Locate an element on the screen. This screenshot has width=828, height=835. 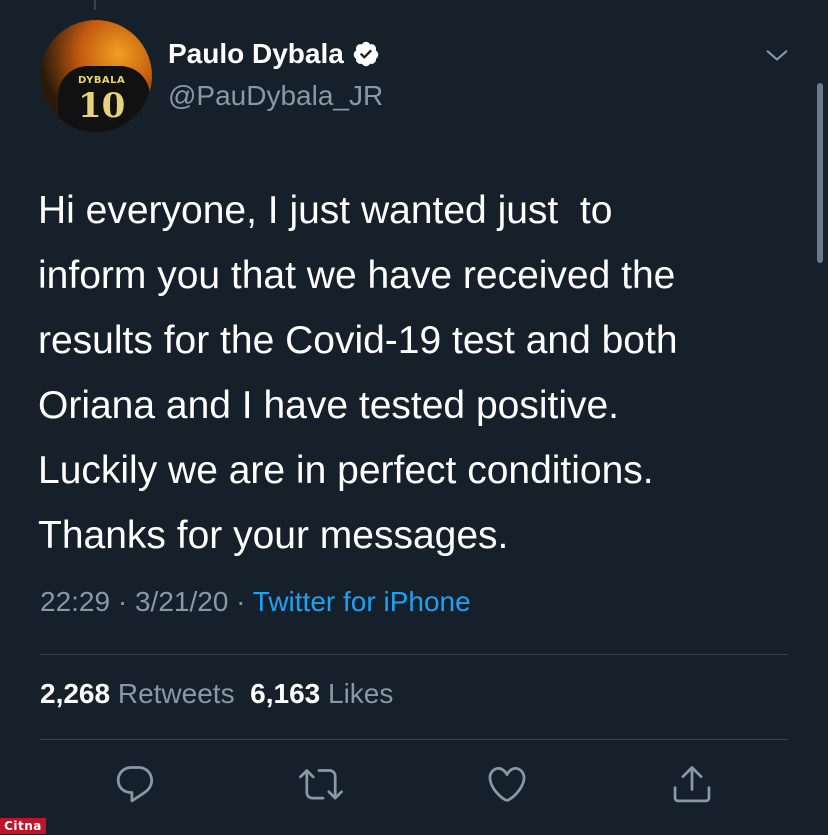
avatar-shirt-name: DYBALA is located at coordinates (102, 80).